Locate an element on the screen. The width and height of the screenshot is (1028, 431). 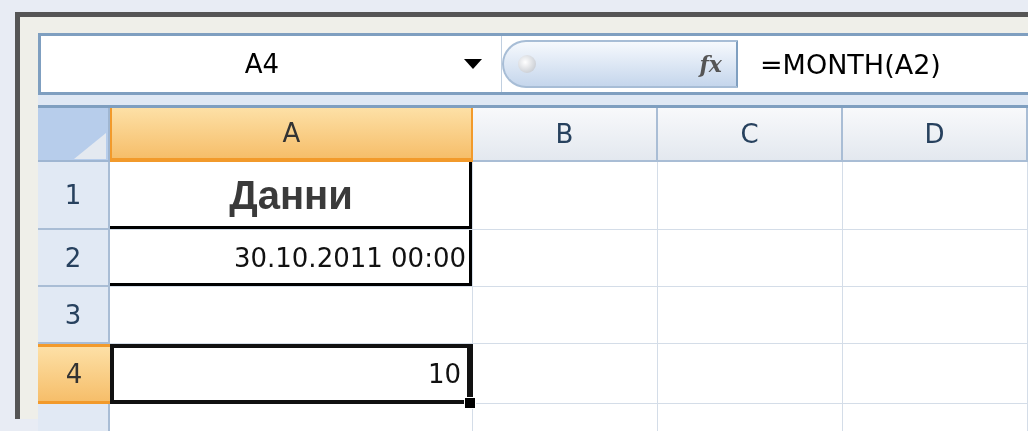
column-header: B is located at coordinates (565, 135).